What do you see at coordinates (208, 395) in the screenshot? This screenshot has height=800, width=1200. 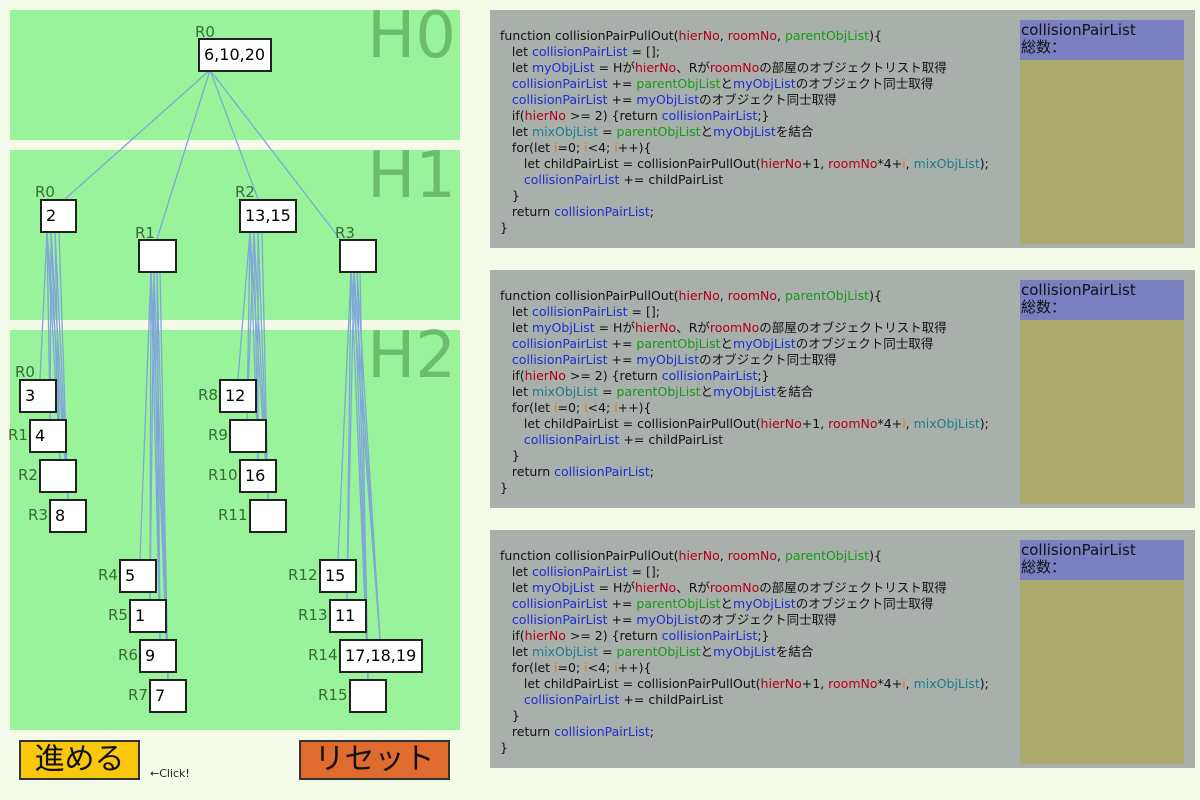 I see `room-label: R8` at bounding box center [208, 395].